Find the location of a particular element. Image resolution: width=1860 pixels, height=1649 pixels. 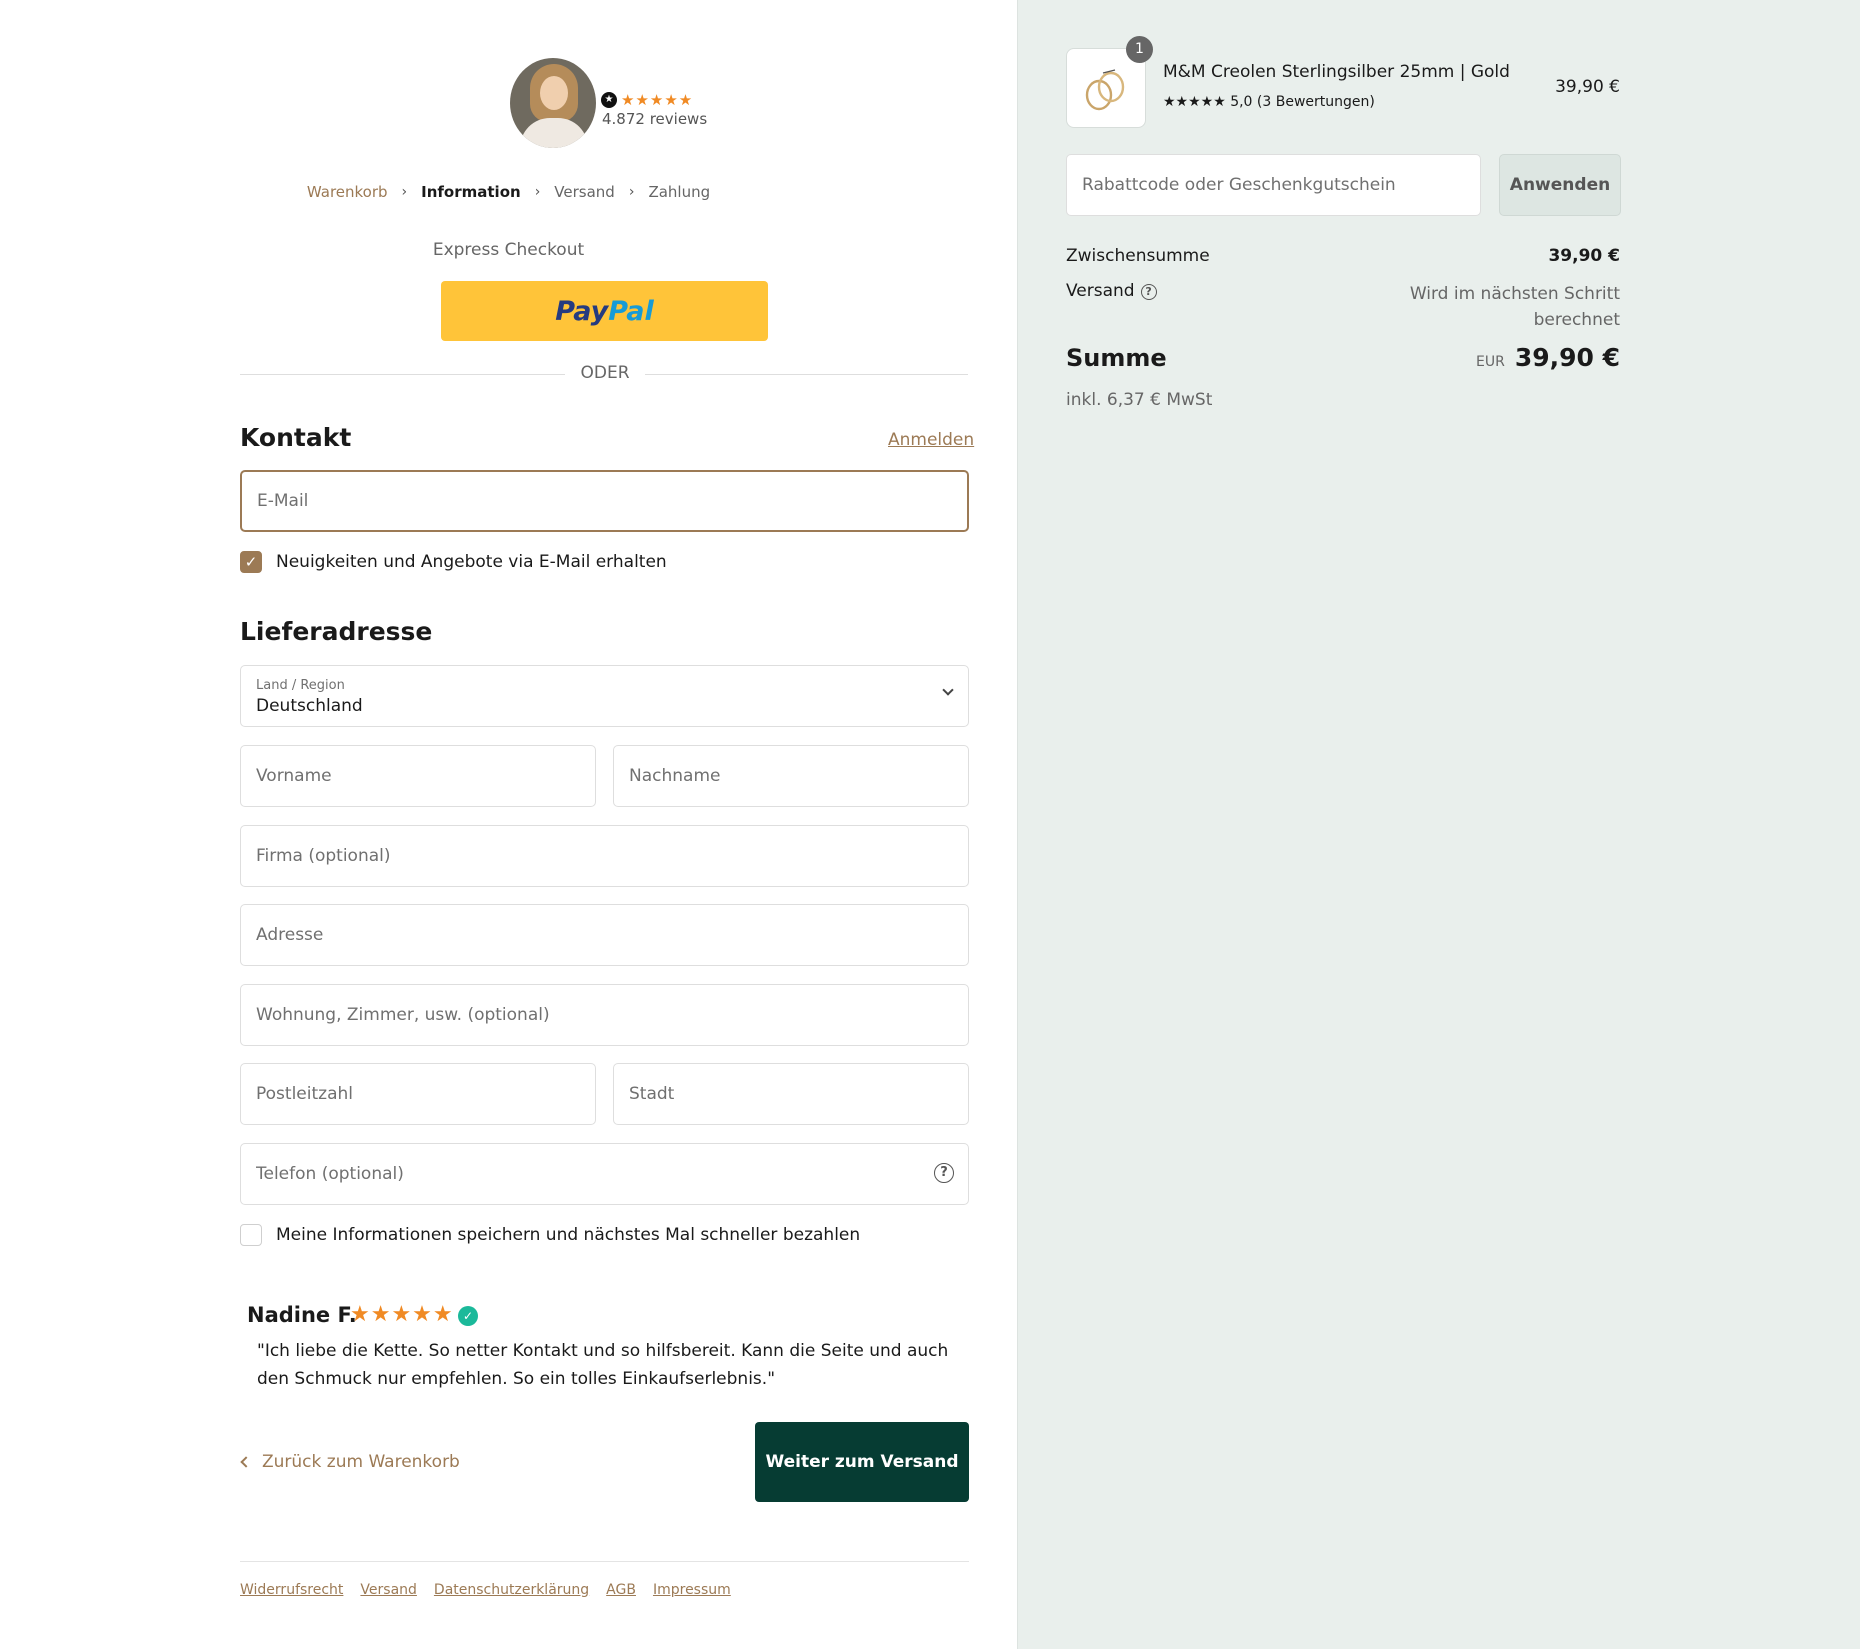

apply-discount-button: Anwenden is located at coordinates (1560, 185).